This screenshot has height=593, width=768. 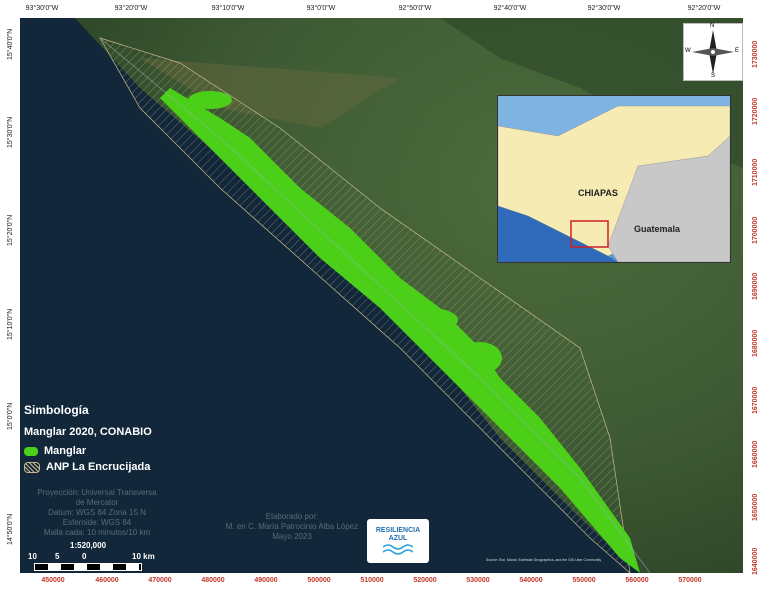 I want to click on scale-ratio: 1:520,000, so click(x=88, y=545).